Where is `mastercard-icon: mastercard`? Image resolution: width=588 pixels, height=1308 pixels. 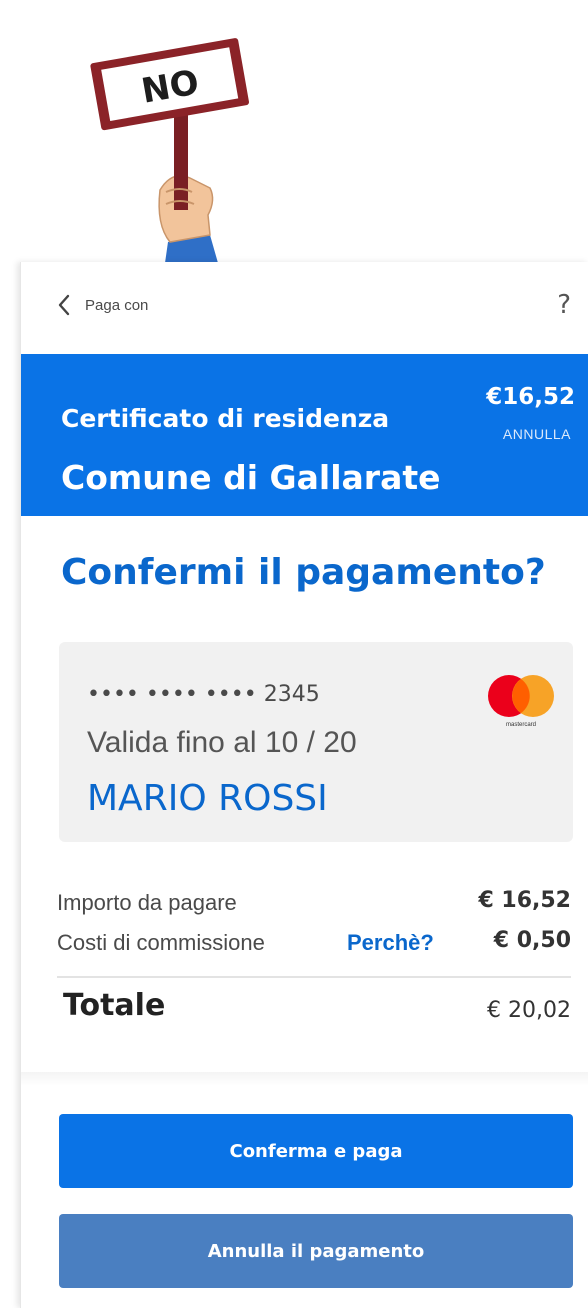 mastercard-icon: mastercard is located at coordinates (521, 702).